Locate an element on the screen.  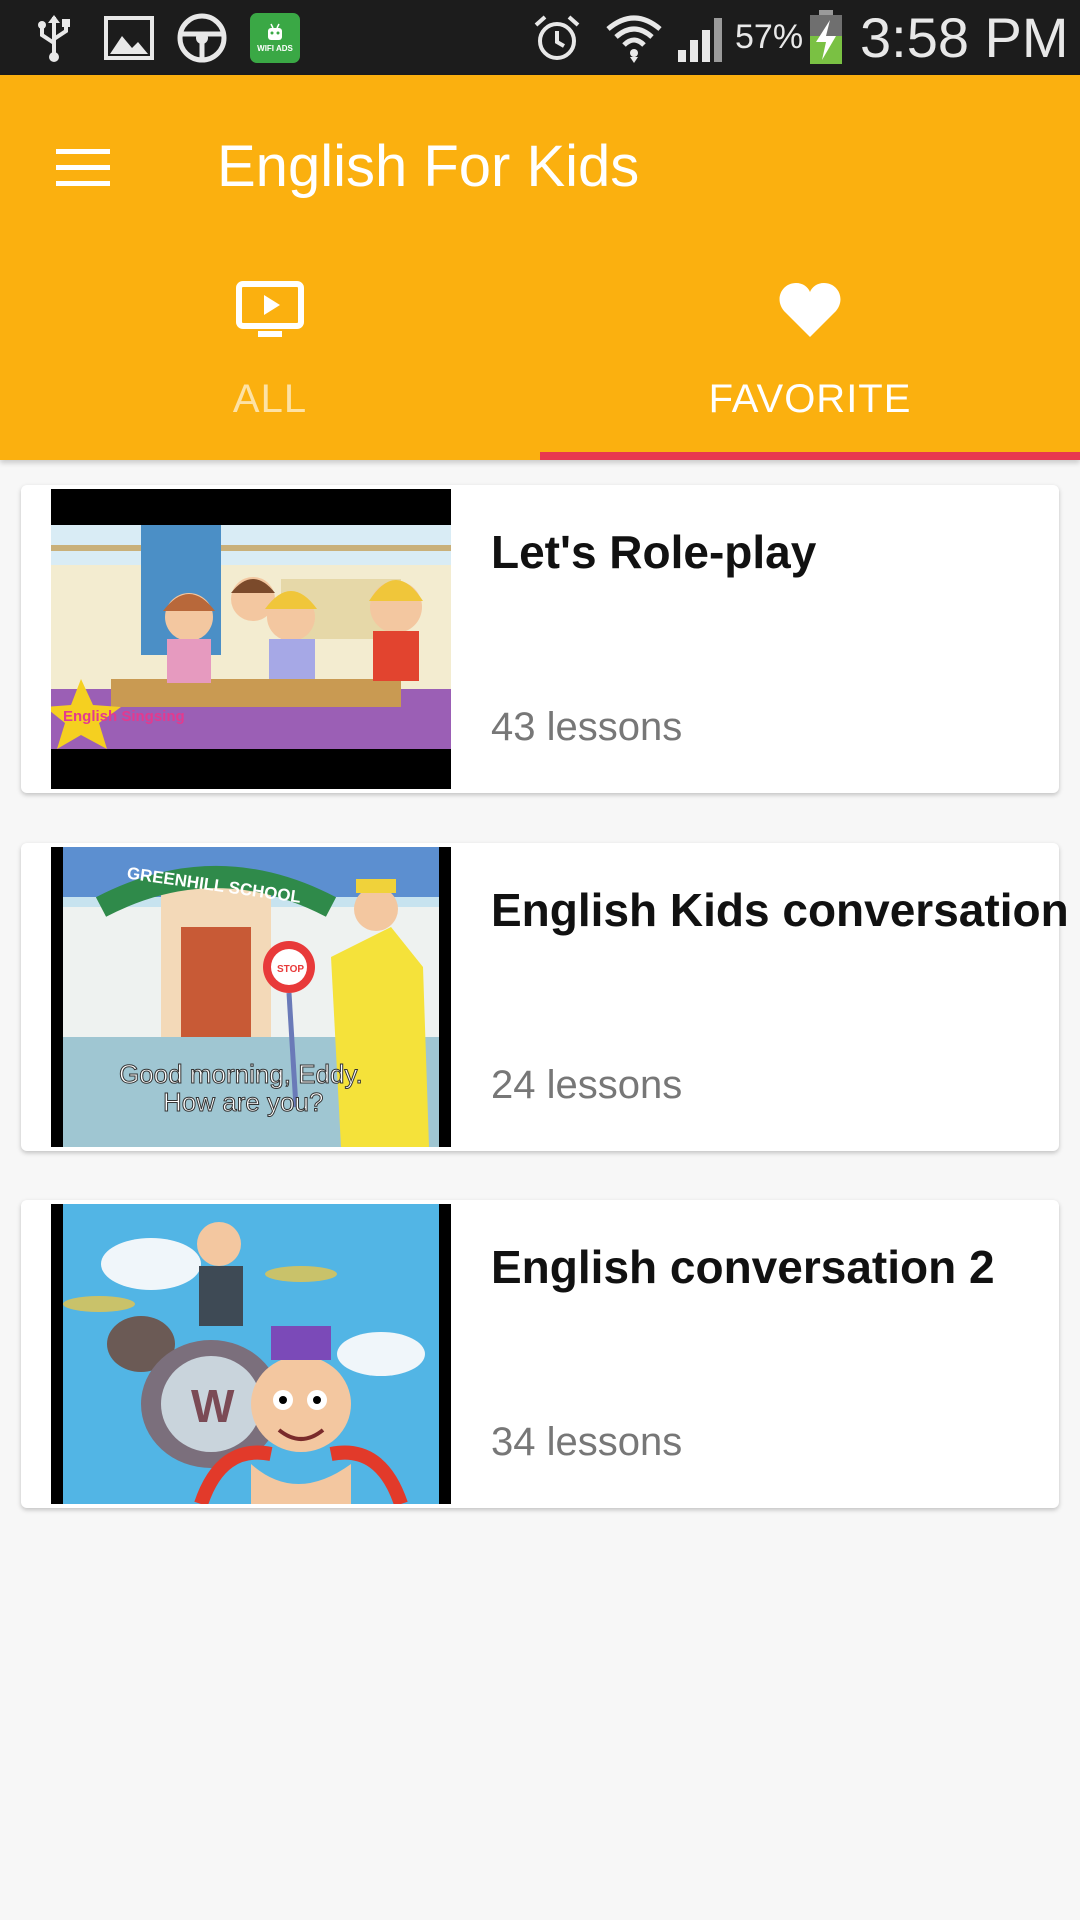
usb-icon is located at coordinates (54, 37).